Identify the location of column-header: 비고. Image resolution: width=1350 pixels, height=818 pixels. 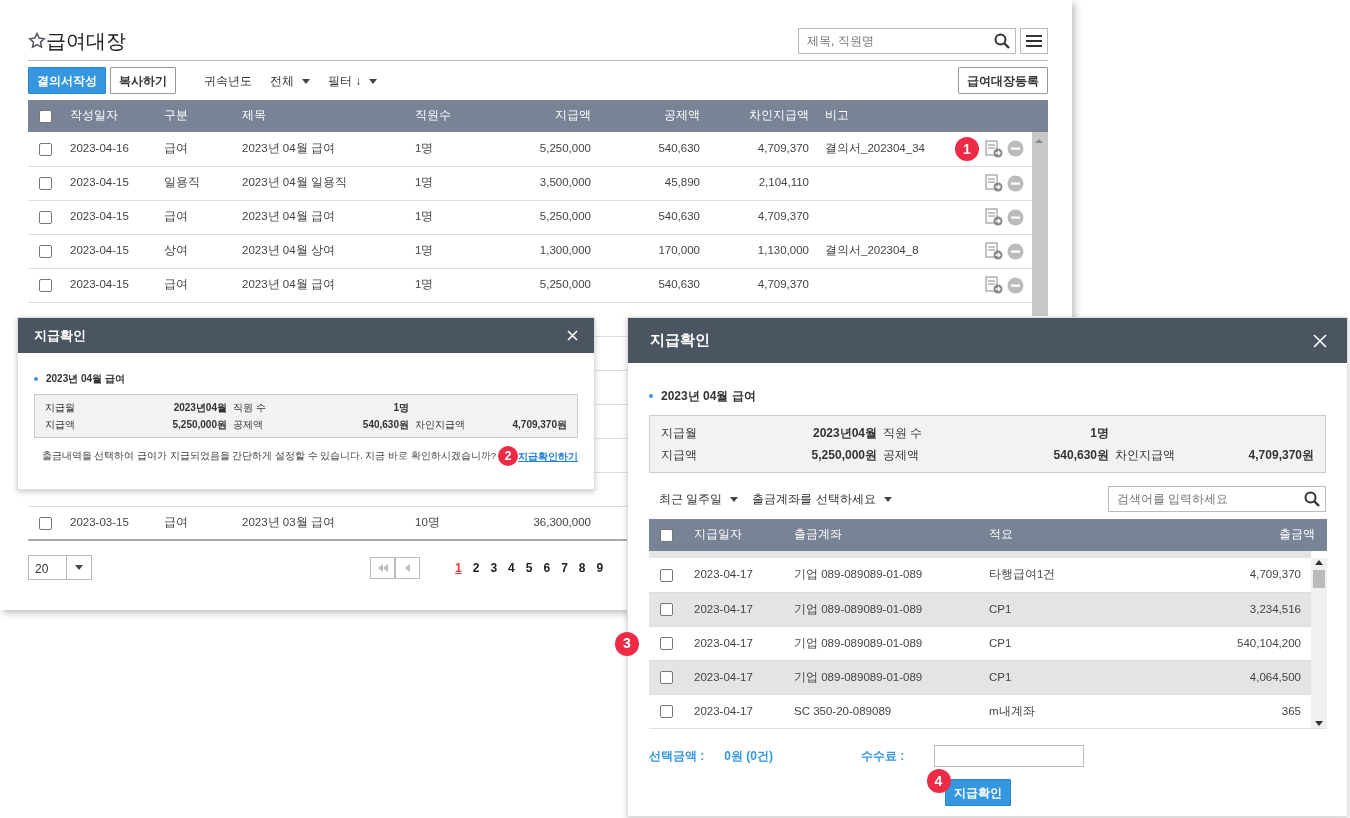
(892, 116).